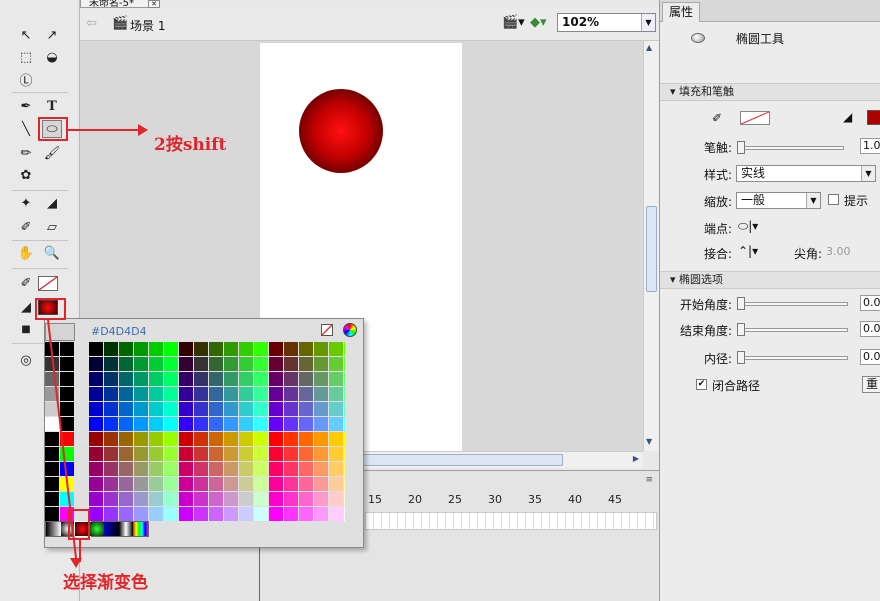  Describe the element at coordinates (62, 439) in the screenshot. I see `annotation-arrow-line` at that location.